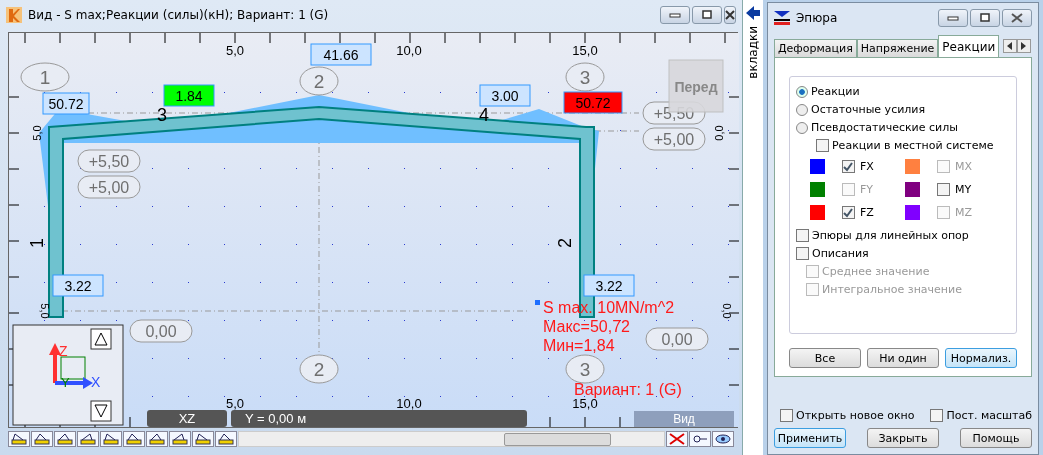 This screenshot has height=455, width=1043. I want to click on option-label: Псевдостатические силы, so click(884, 127).